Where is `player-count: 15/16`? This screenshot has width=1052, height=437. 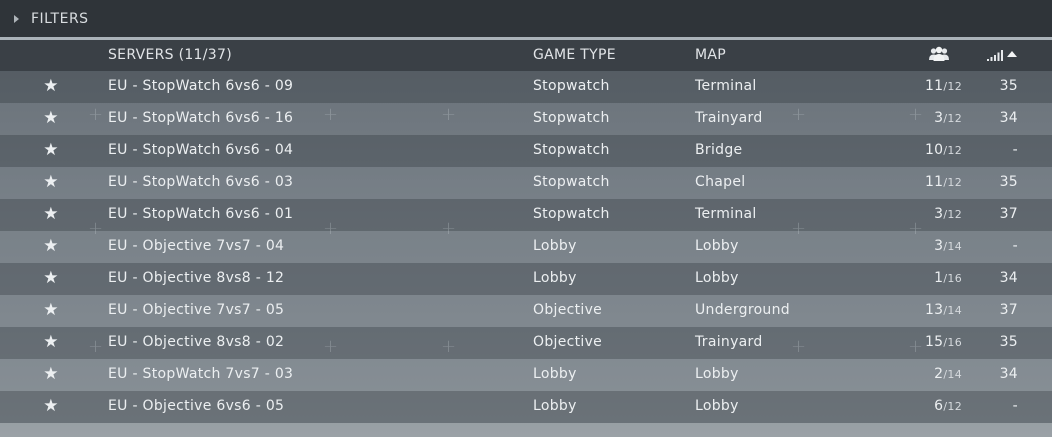
player-count: 15/16 is located at coordinates (943, 342).